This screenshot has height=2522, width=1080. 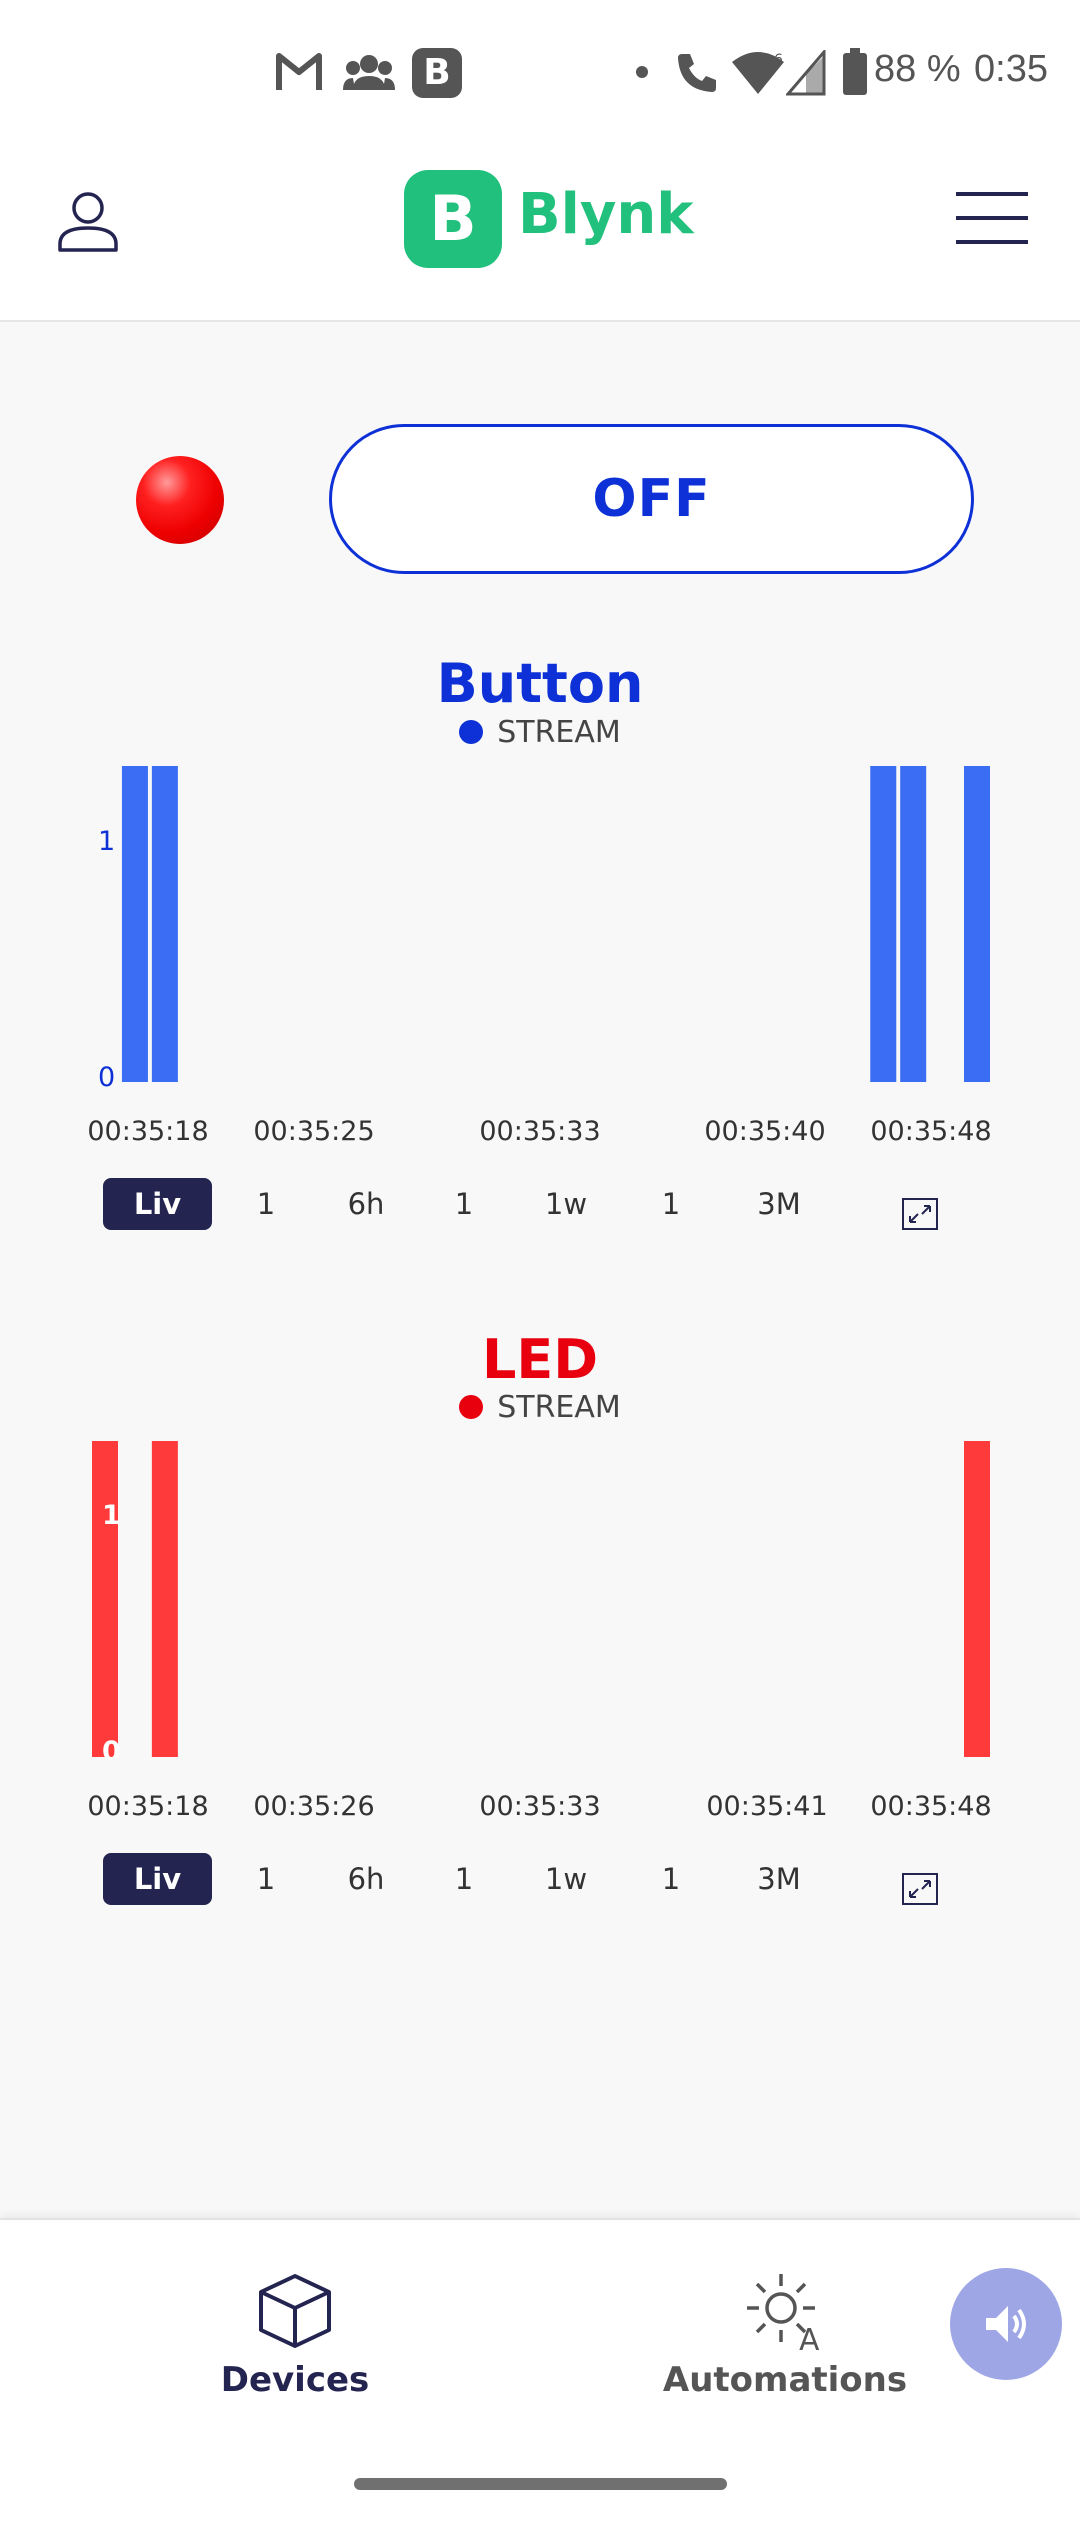 I want to click on battery-icon, so click(x=855, y=71).